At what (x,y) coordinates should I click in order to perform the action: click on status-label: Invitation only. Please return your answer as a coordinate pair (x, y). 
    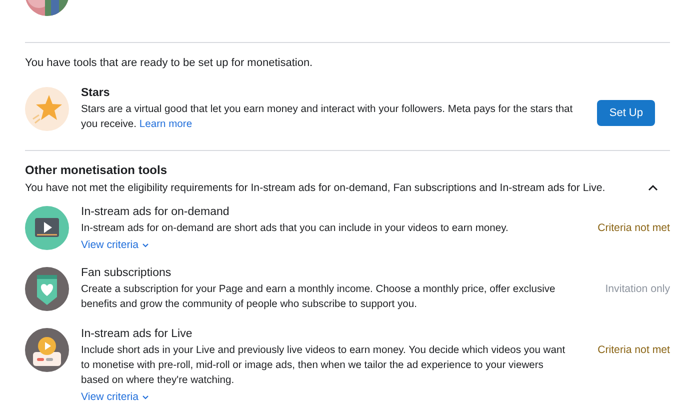
    Looking at the image, I should click on (637, 289).